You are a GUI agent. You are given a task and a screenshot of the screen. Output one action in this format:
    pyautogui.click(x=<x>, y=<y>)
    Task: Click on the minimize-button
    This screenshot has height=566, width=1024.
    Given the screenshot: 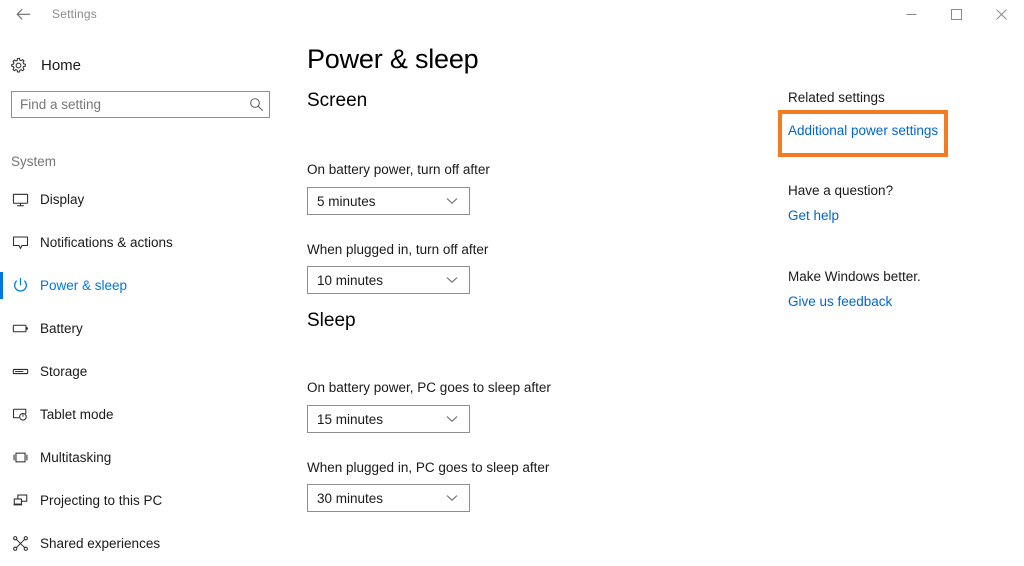 What is the action you would take?
    pyautogui.click(x=911, y=14)
    